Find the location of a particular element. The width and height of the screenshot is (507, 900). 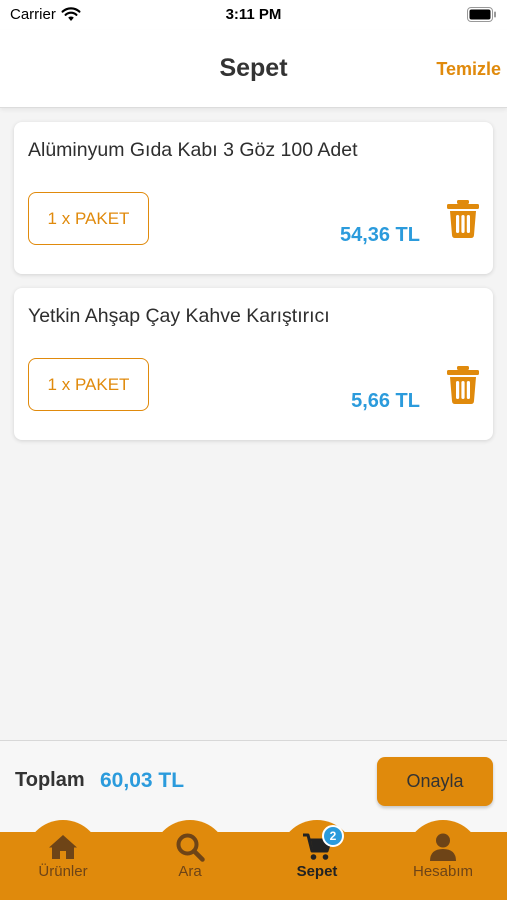

tab-bar: Ürünler Ara 2 Sepet Hesabım is located at coordinates (253, 860).